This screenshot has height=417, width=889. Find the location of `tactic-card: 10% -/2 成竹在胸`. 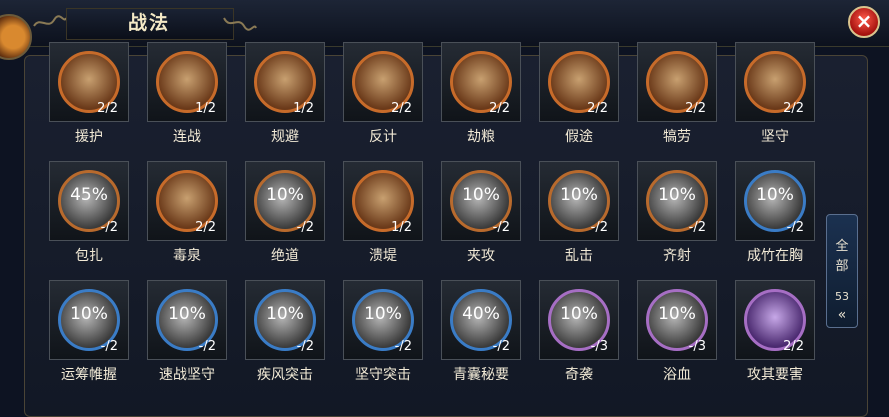

tactic-card: 10% -/2 成竹在胸 is located at coordinates (775, 220).